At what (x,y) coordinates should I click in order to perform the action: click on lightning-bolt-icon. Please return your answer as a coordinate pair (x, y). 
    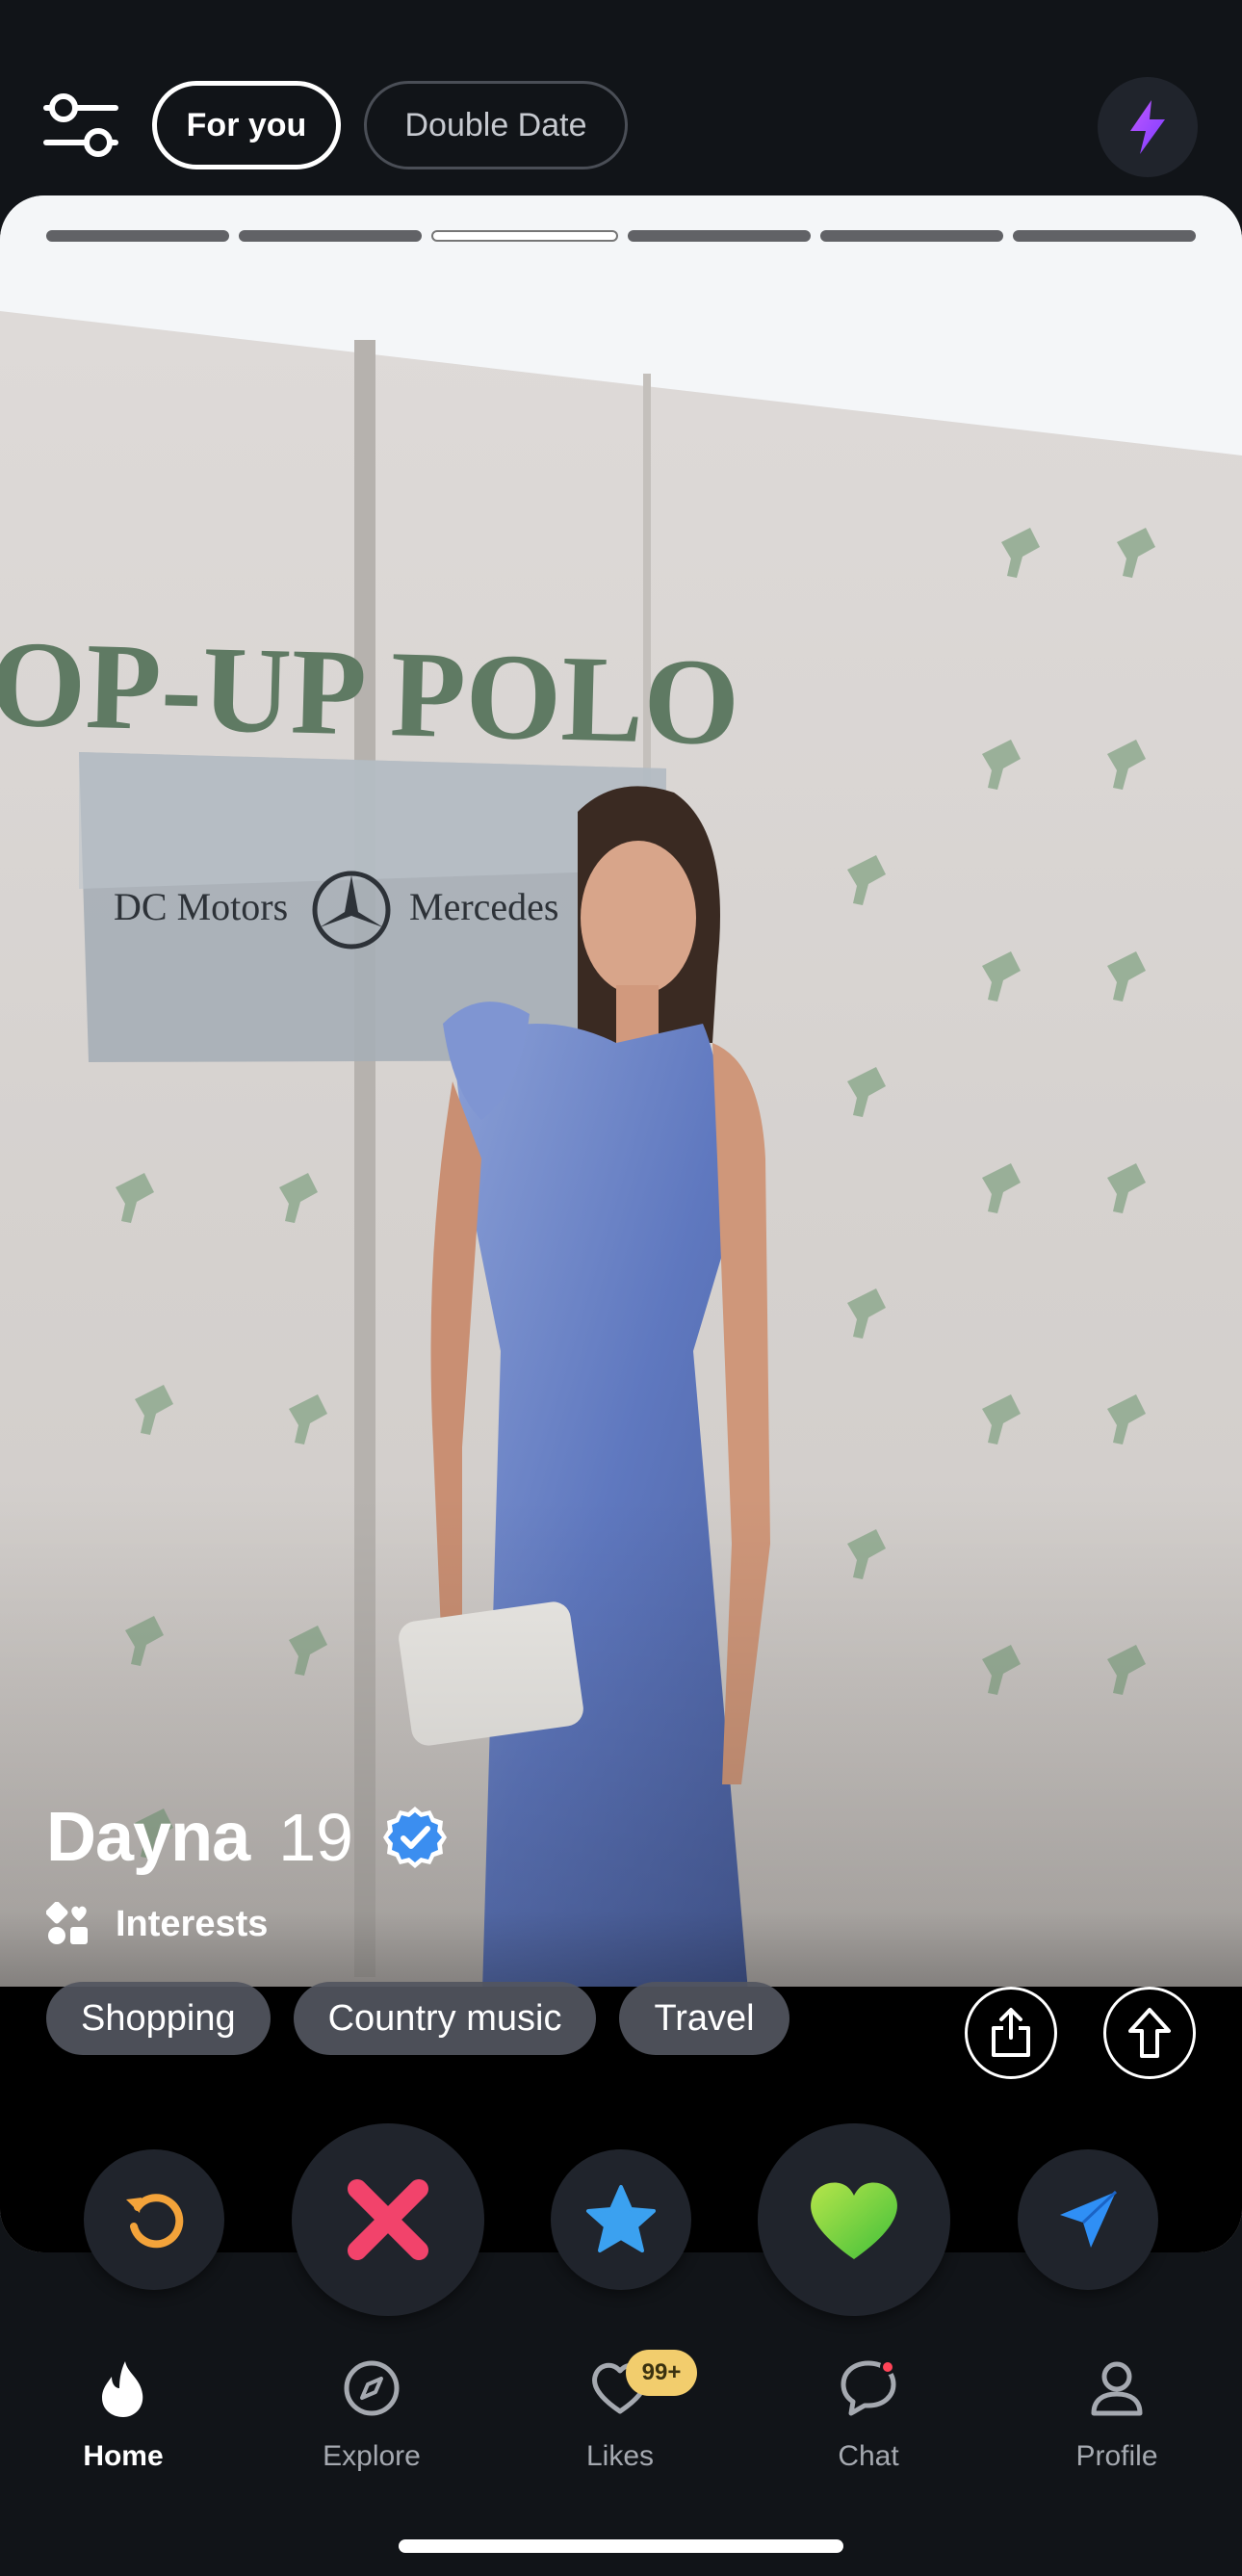
    Looking at the image, I should click on (1147, 127).